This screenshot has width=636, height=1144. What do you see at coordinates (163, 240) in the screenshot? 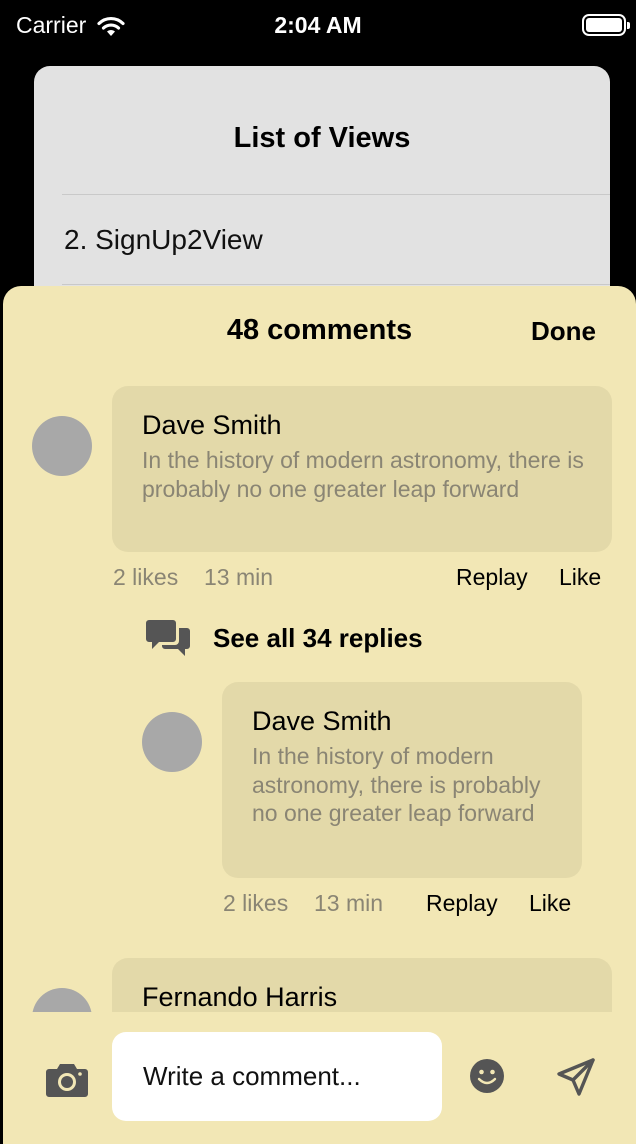
I see `list-item-signup2view: 2. SignUp2View` at bounding box center [163, 240].